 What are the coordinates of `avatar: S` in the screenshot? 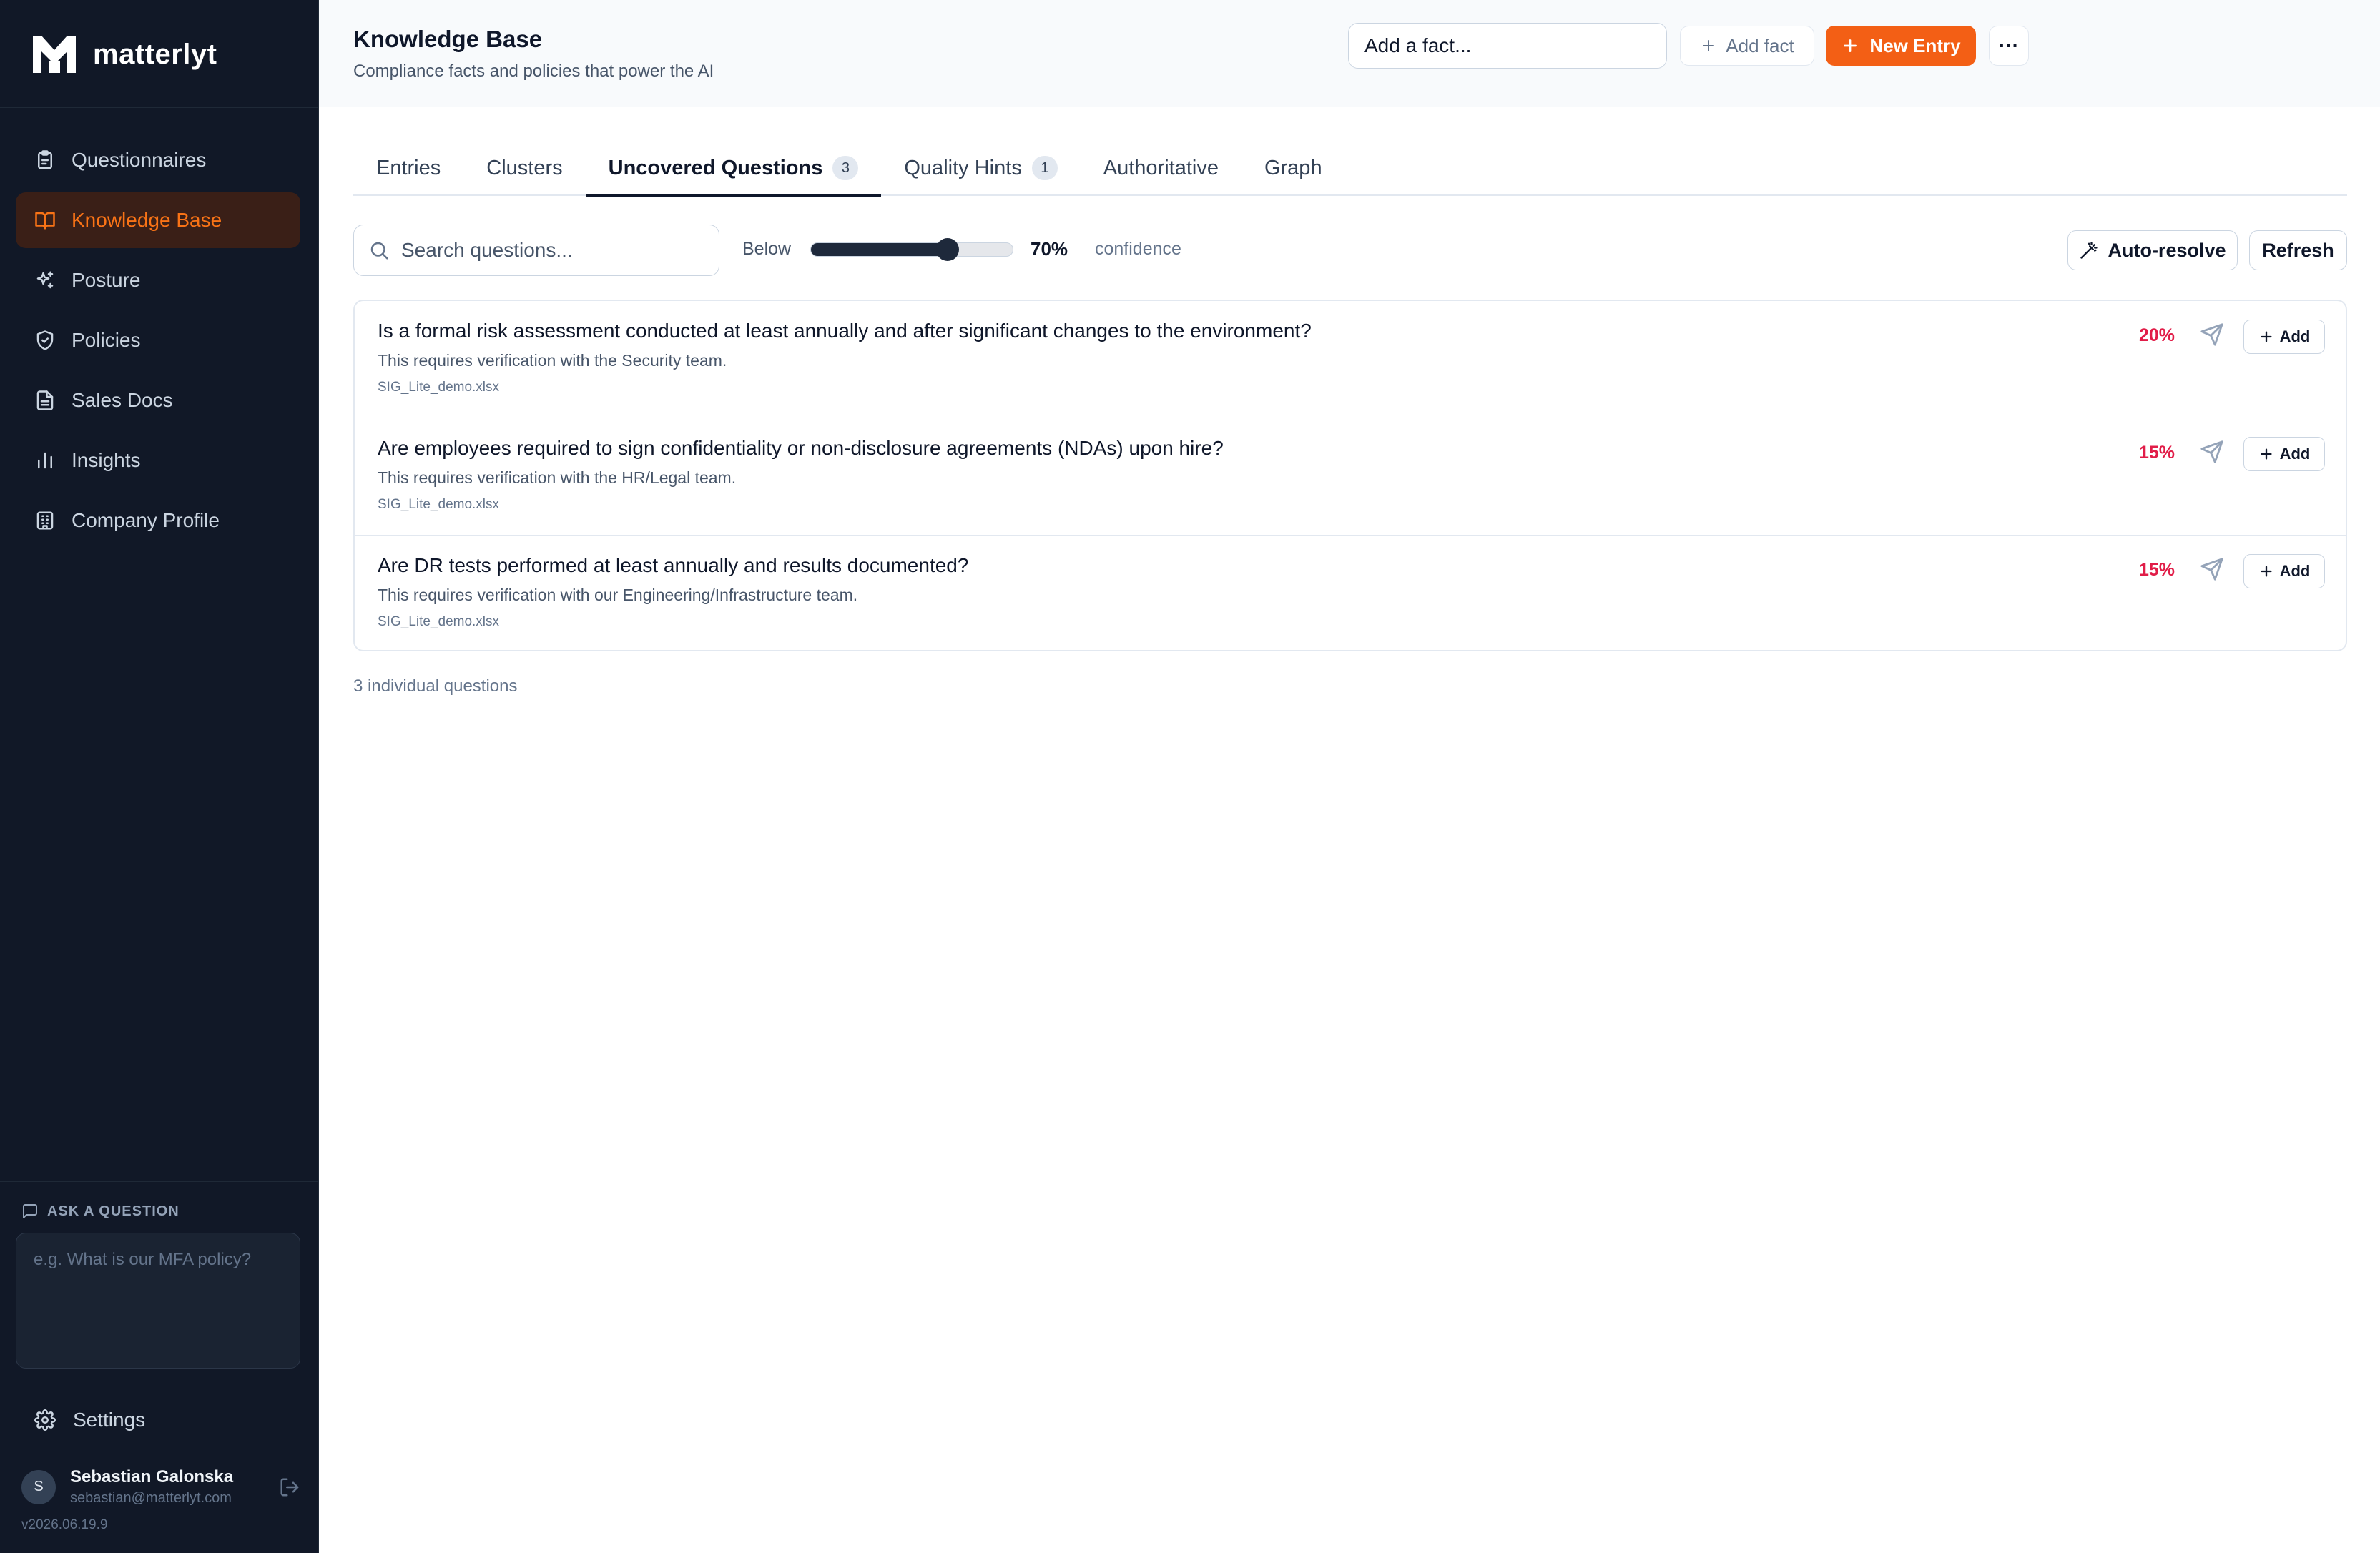 It's located at (38, 1486).